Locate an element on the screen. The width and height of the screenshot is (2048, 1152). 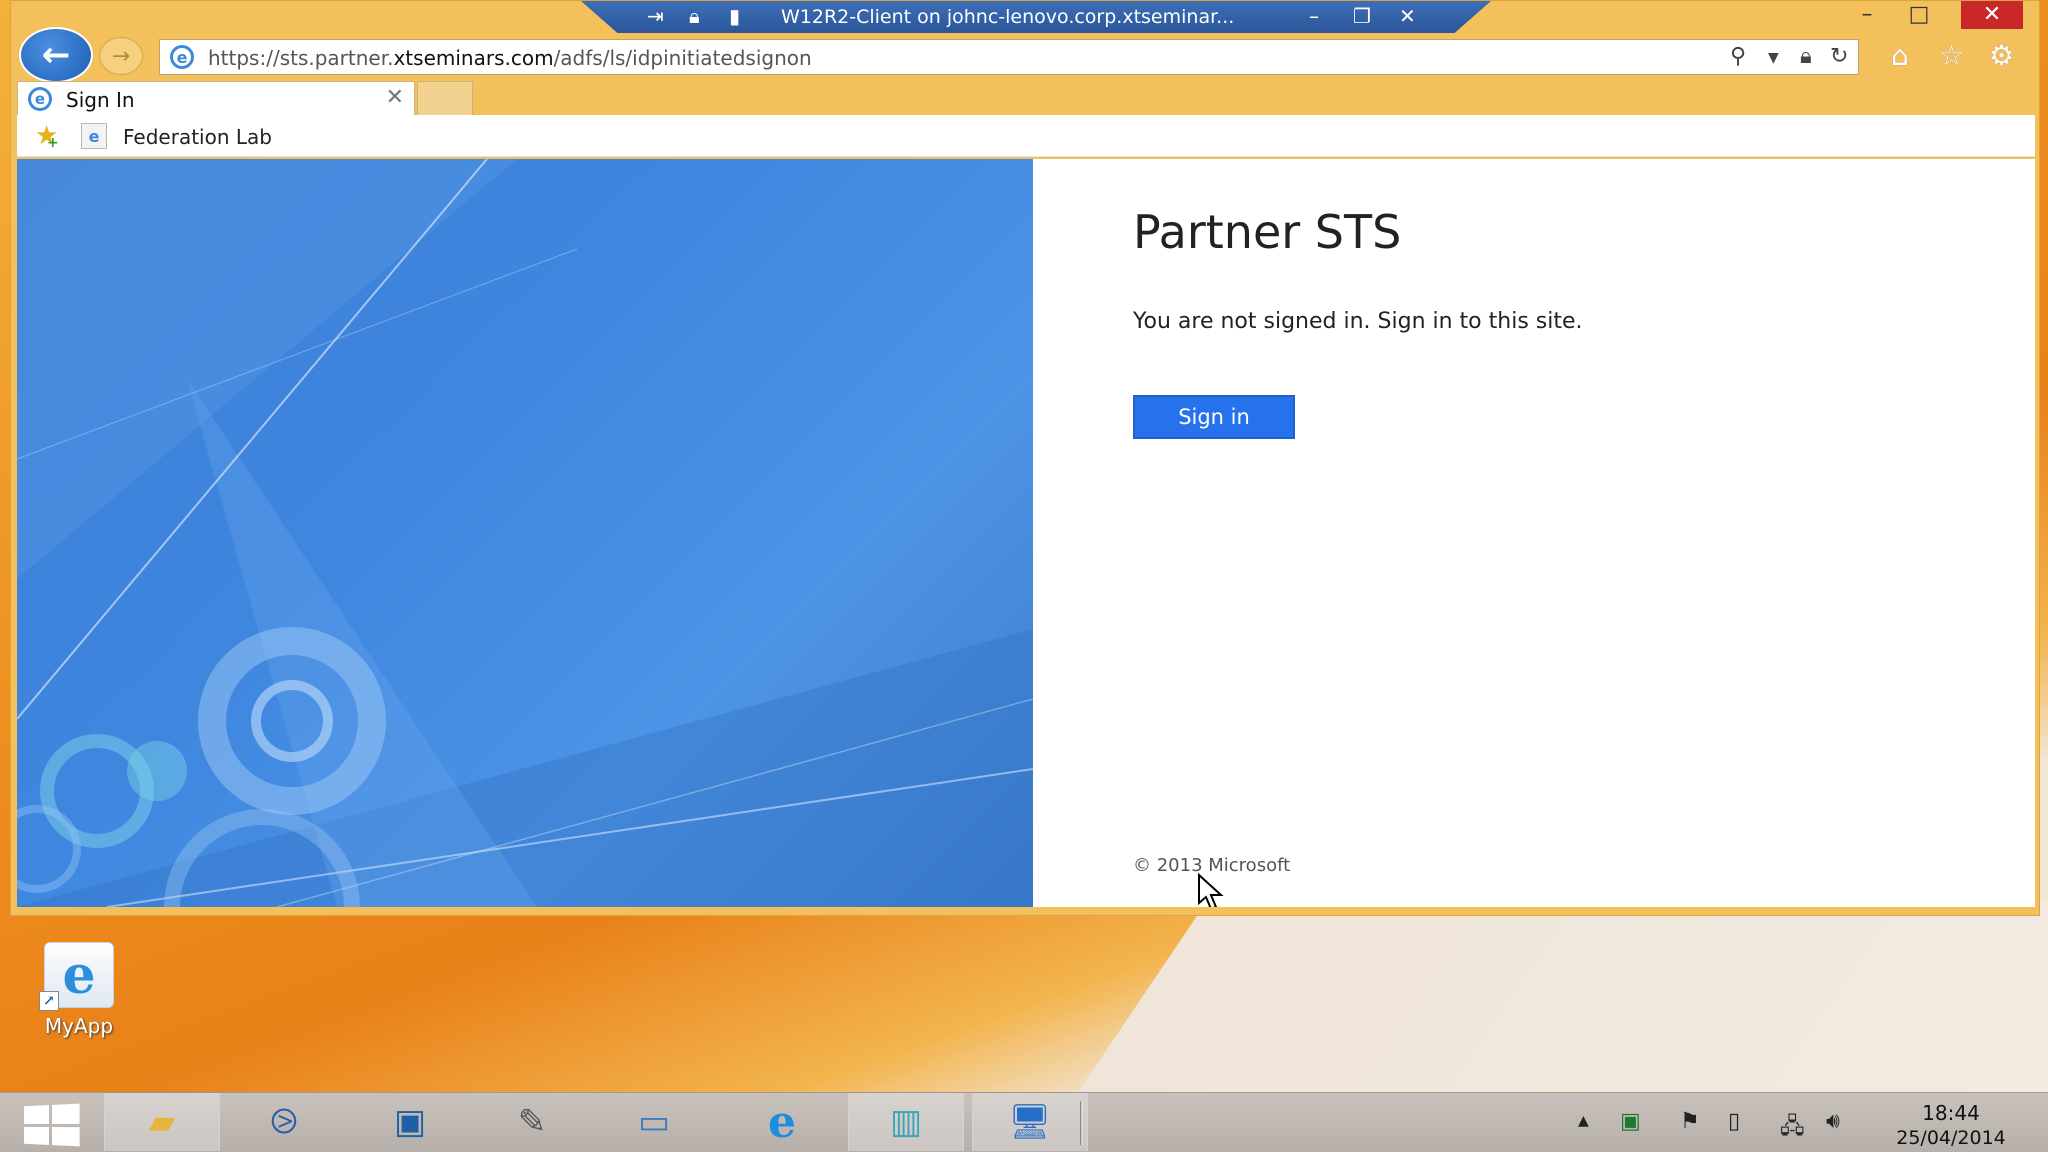
url-prefix: https://sts.partner. is located at coordinates (301, 58).